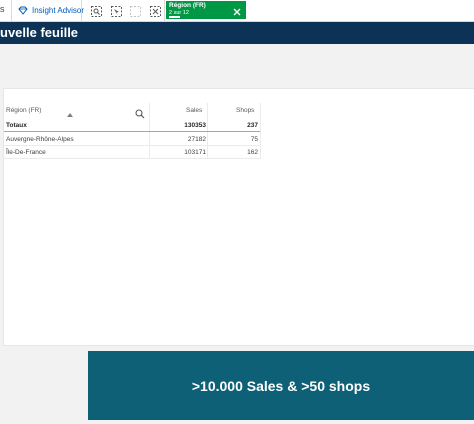 Image resolution: width=474 pixels, height=424 pixels. I want to click on column-header-sales: Sales, so click(194, 110).